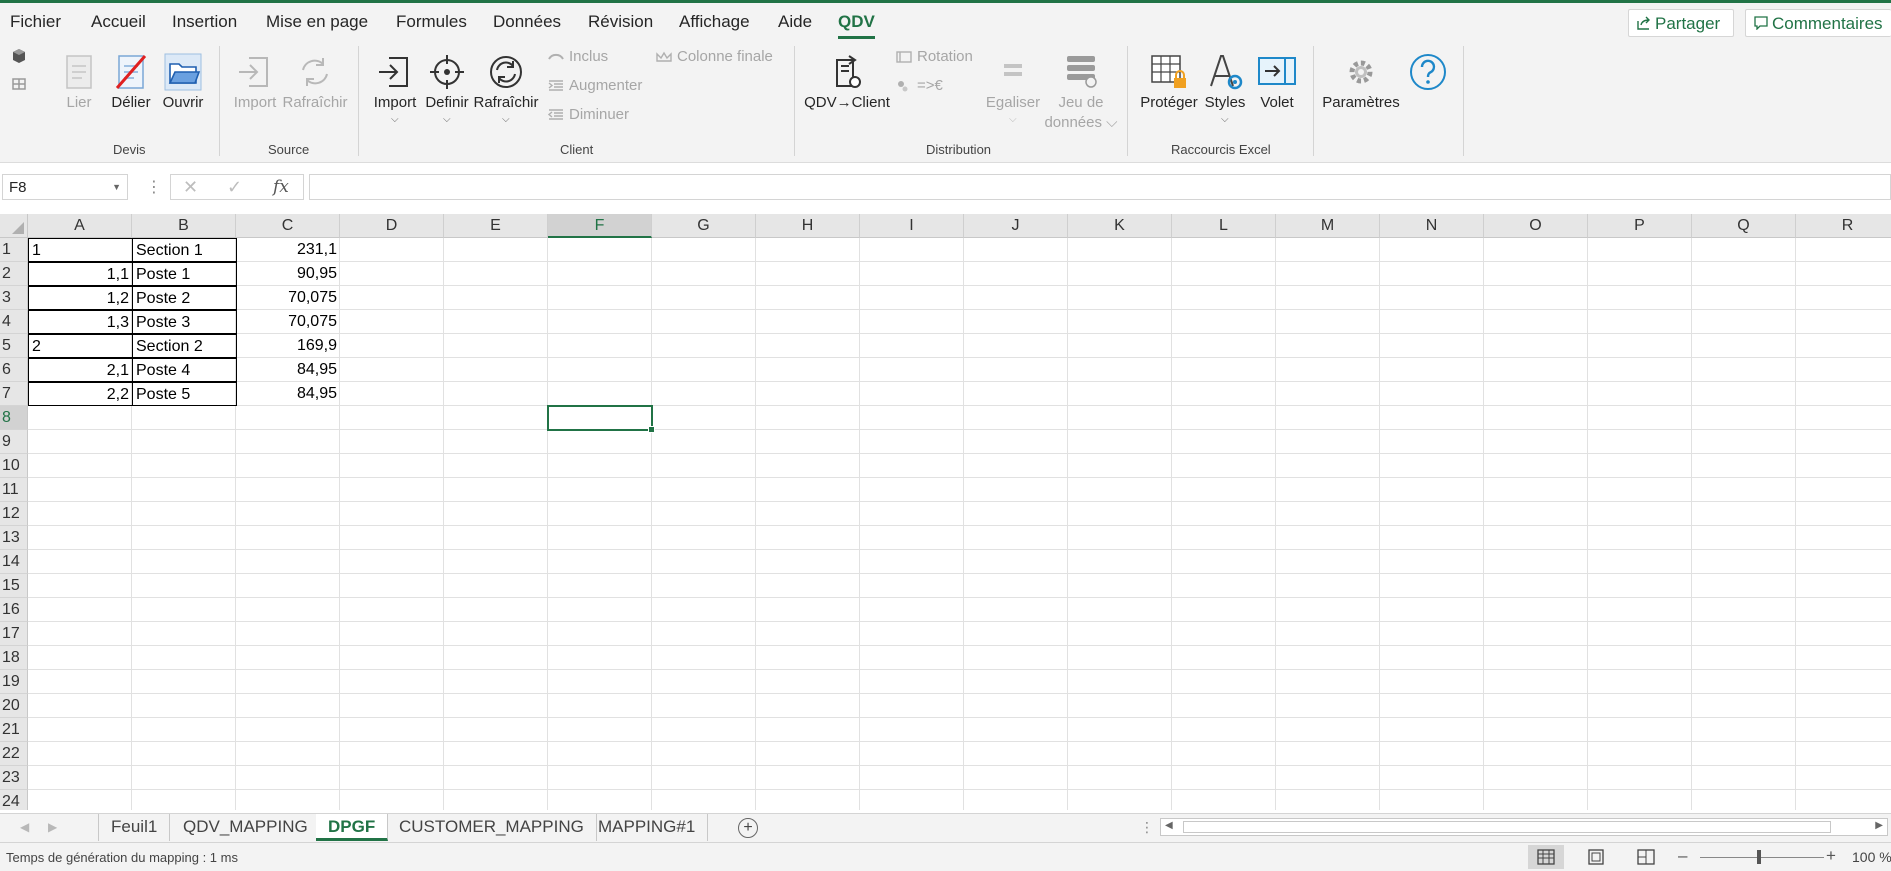 This screenshot has height=871, width=1891. I want to click on cell-number: 1,2, so click(80, 298).